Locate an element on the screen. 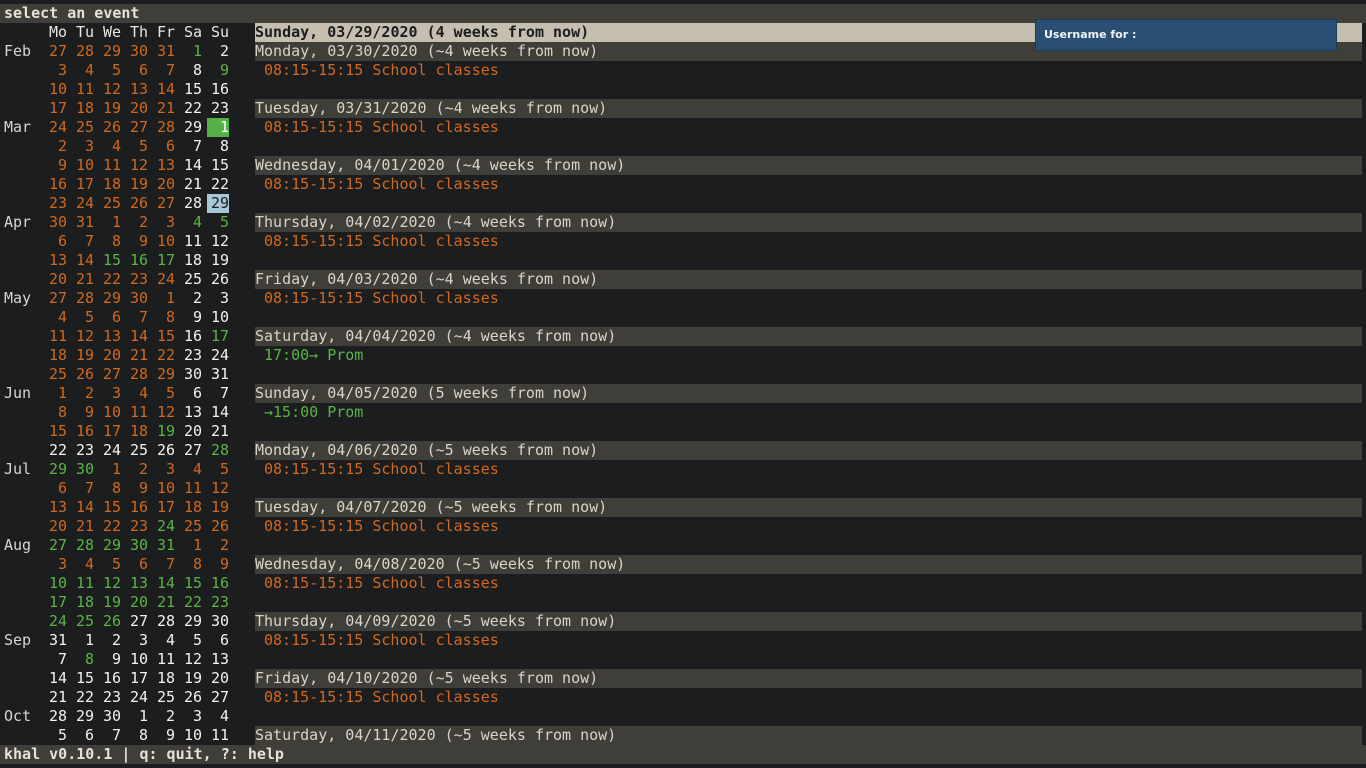 The width and height of the screenshot is (1366, 768). event-day-header: Tuesday, 03/31/2020 (~4 weeks from now) is located at coordinates (808, 108).